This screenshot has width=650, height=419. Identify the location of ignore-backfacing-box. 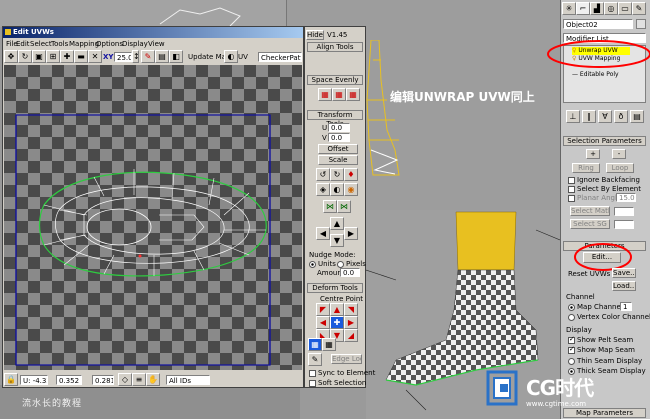
(571, 180).